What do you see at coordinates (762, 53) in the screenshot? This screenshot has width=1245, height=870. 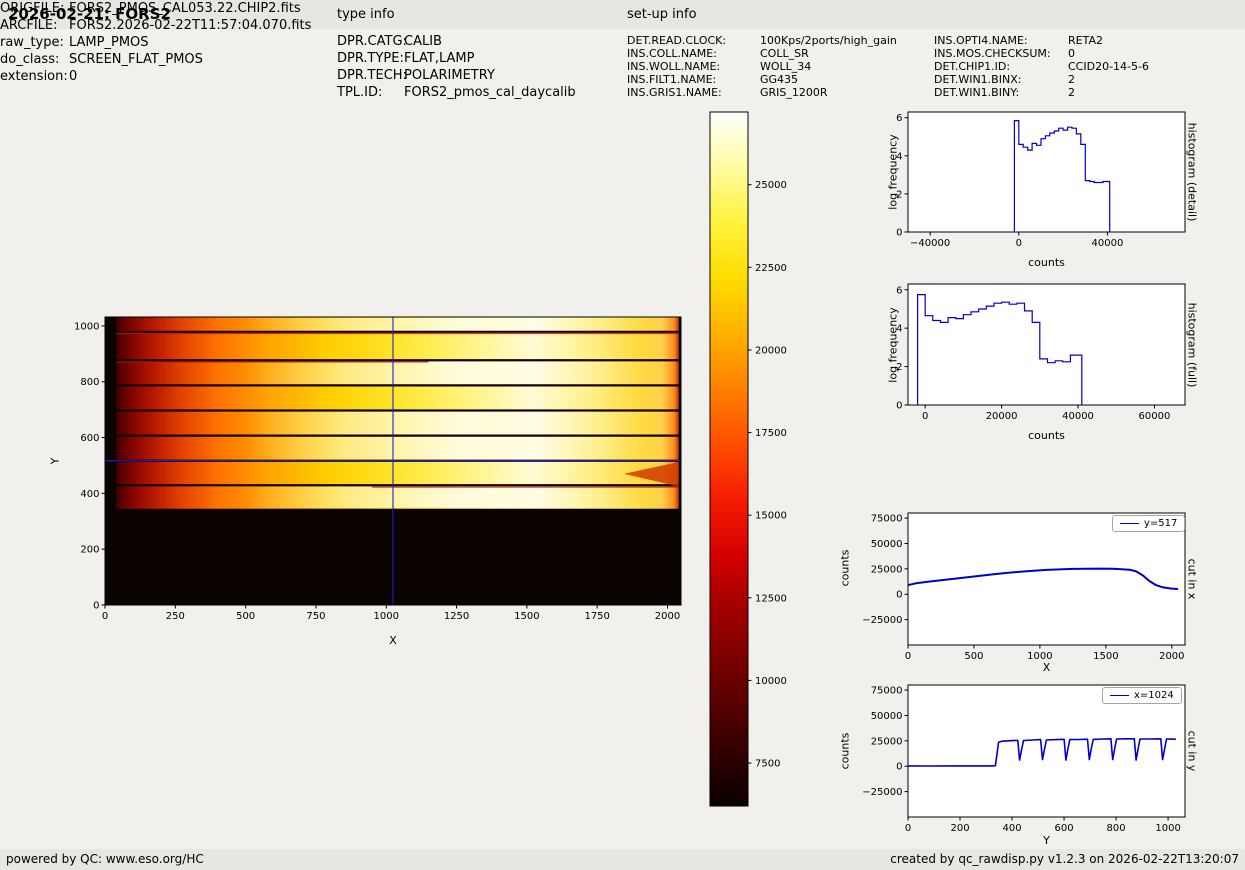 I see `setup-info-row: INS.COLL.NAME: COLL_SR` at bounding box center [762, 53].